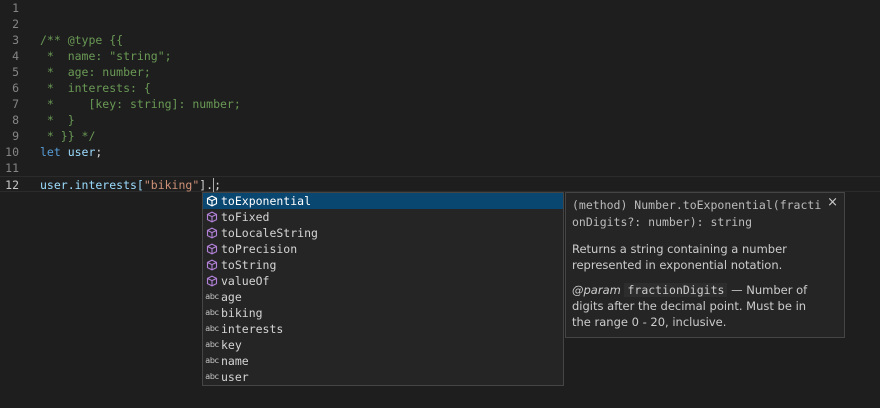 The width and height of the screenshot is (880, 408). What do you see at coordinates (171, 185) in the screenshot?
I see `string-literal: "biking"` at bounding box center [171, 185].